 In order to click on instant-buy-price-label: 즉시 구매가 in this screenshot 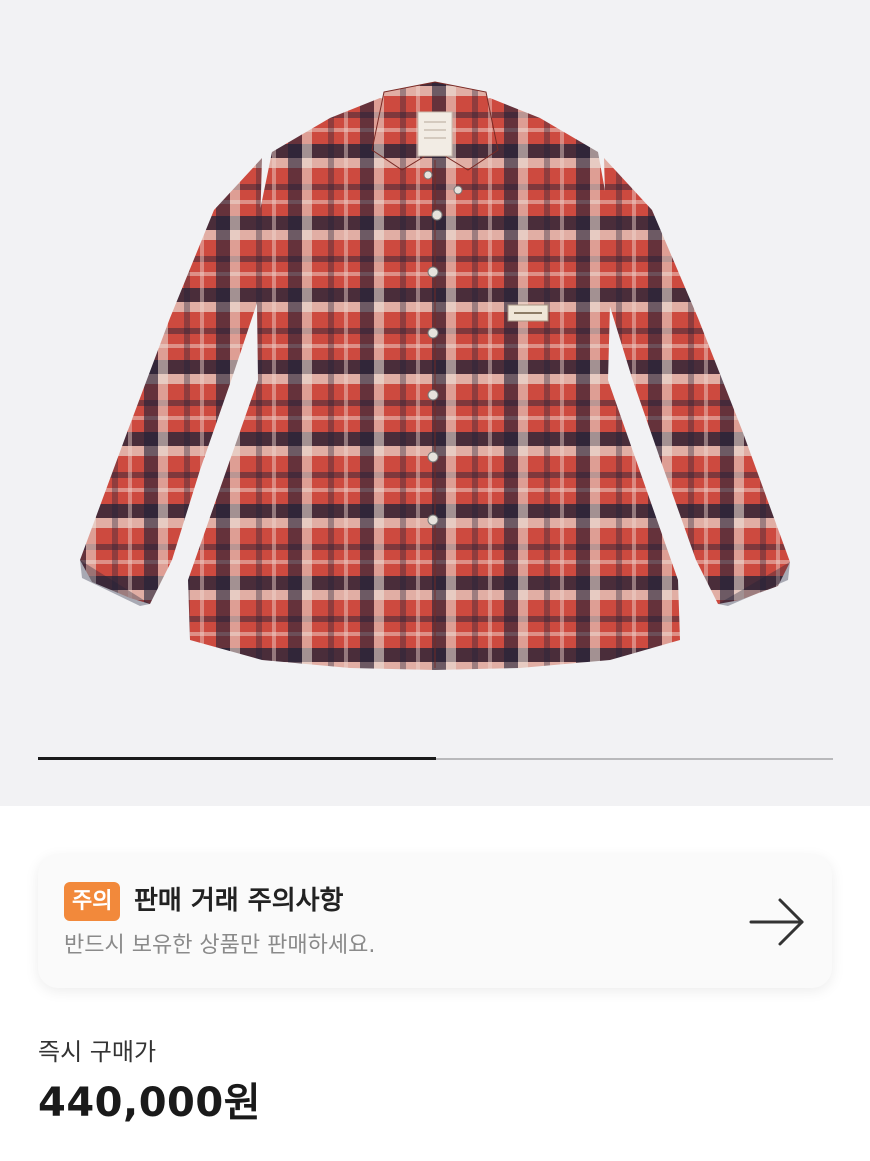, I will do `click(97, 1052)`.